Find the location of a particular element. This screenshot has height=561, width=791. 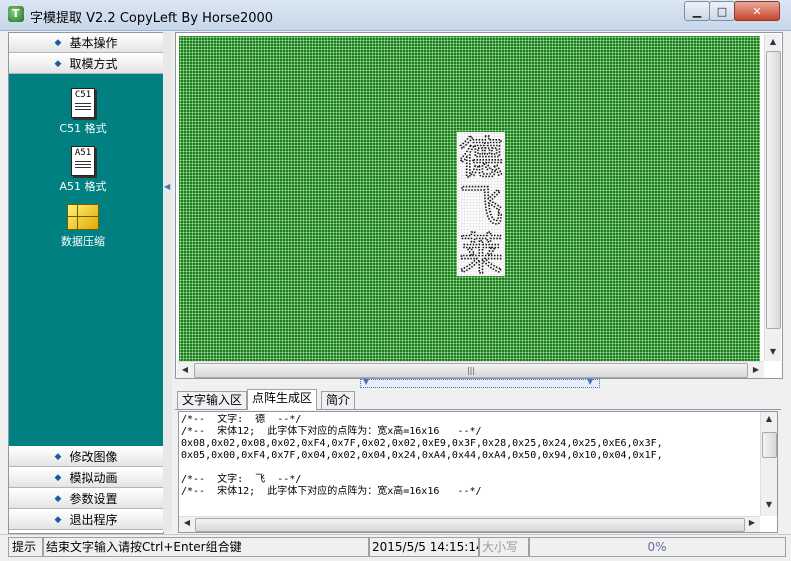

close-icon: ✕ is located at coordinates (757, 11).